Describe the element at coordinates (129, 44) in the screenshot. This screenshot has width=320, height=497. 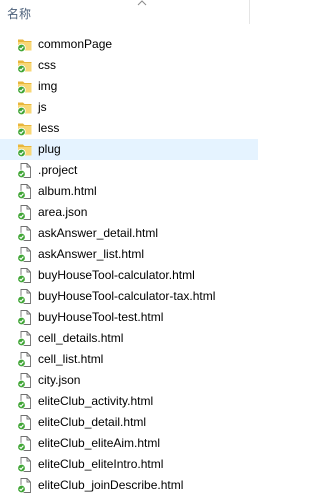
I see `folder-row: commonPage` at that location.